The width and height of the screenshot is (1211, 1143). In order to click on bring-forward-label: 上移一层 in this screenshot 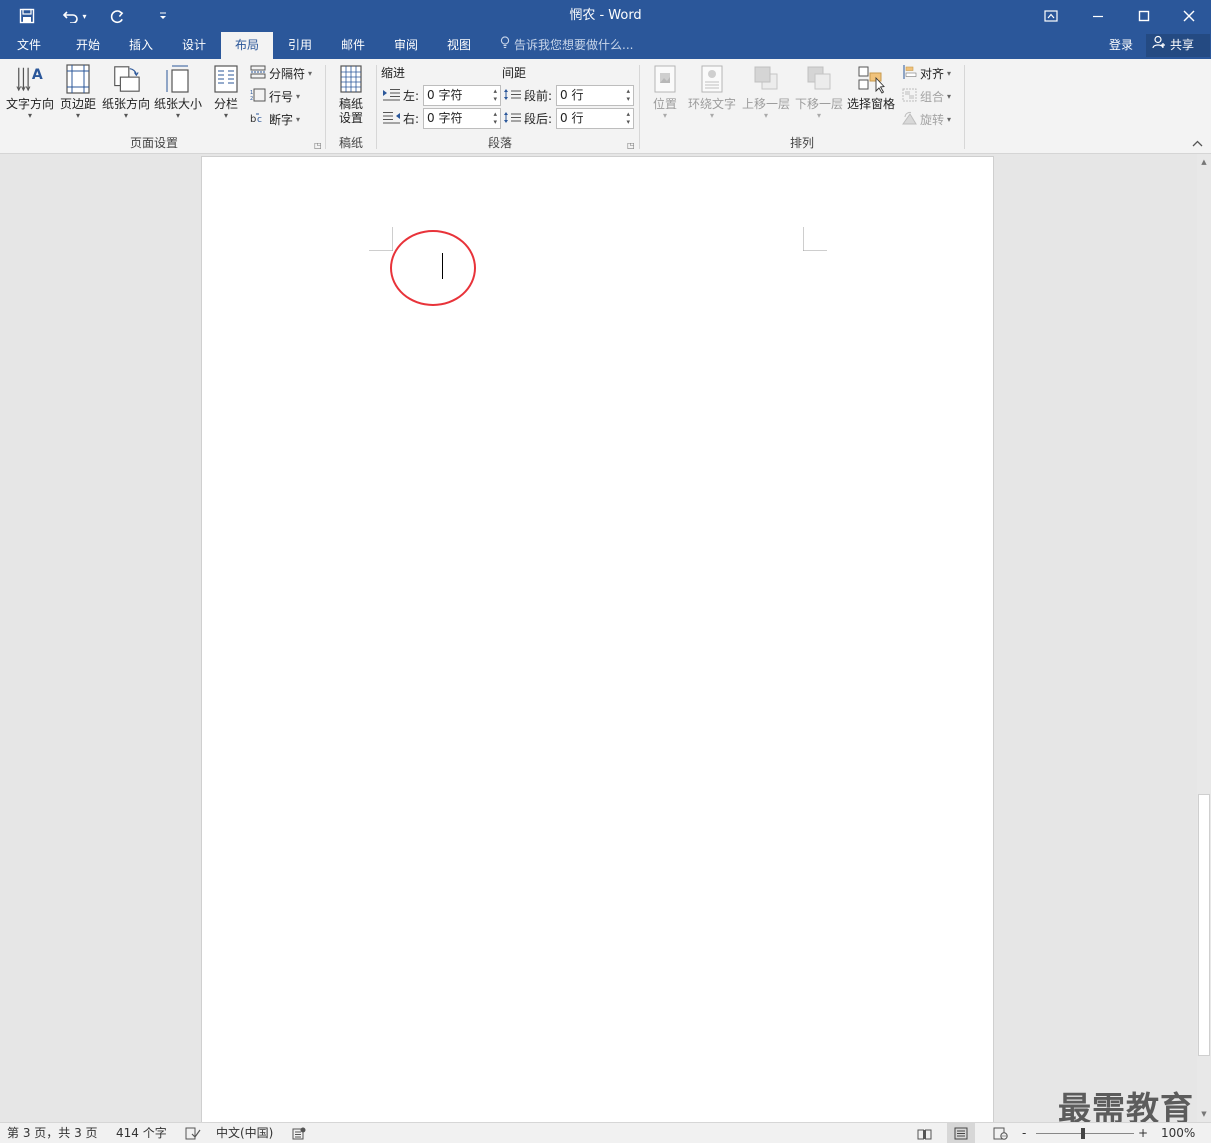, I will do `click(765, 104)`.